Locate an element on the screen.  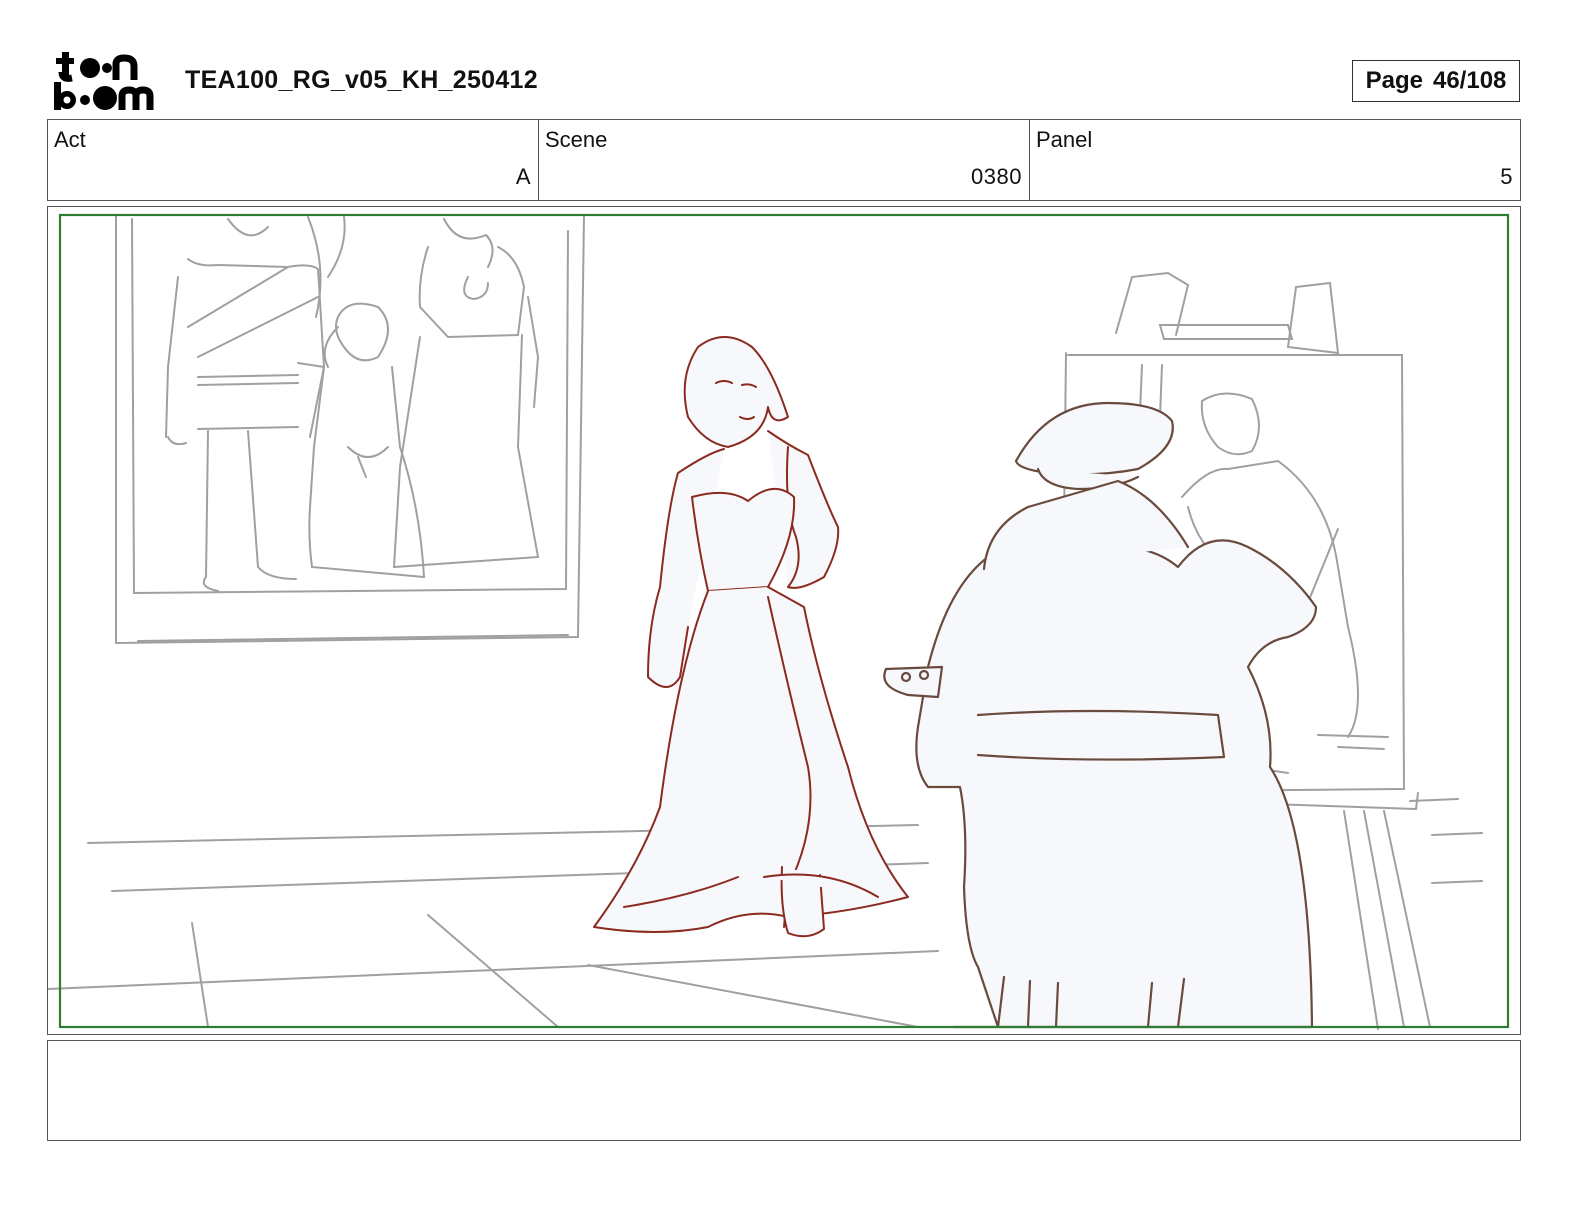
panel-value: 5 is located at coordinates (1506, 176).